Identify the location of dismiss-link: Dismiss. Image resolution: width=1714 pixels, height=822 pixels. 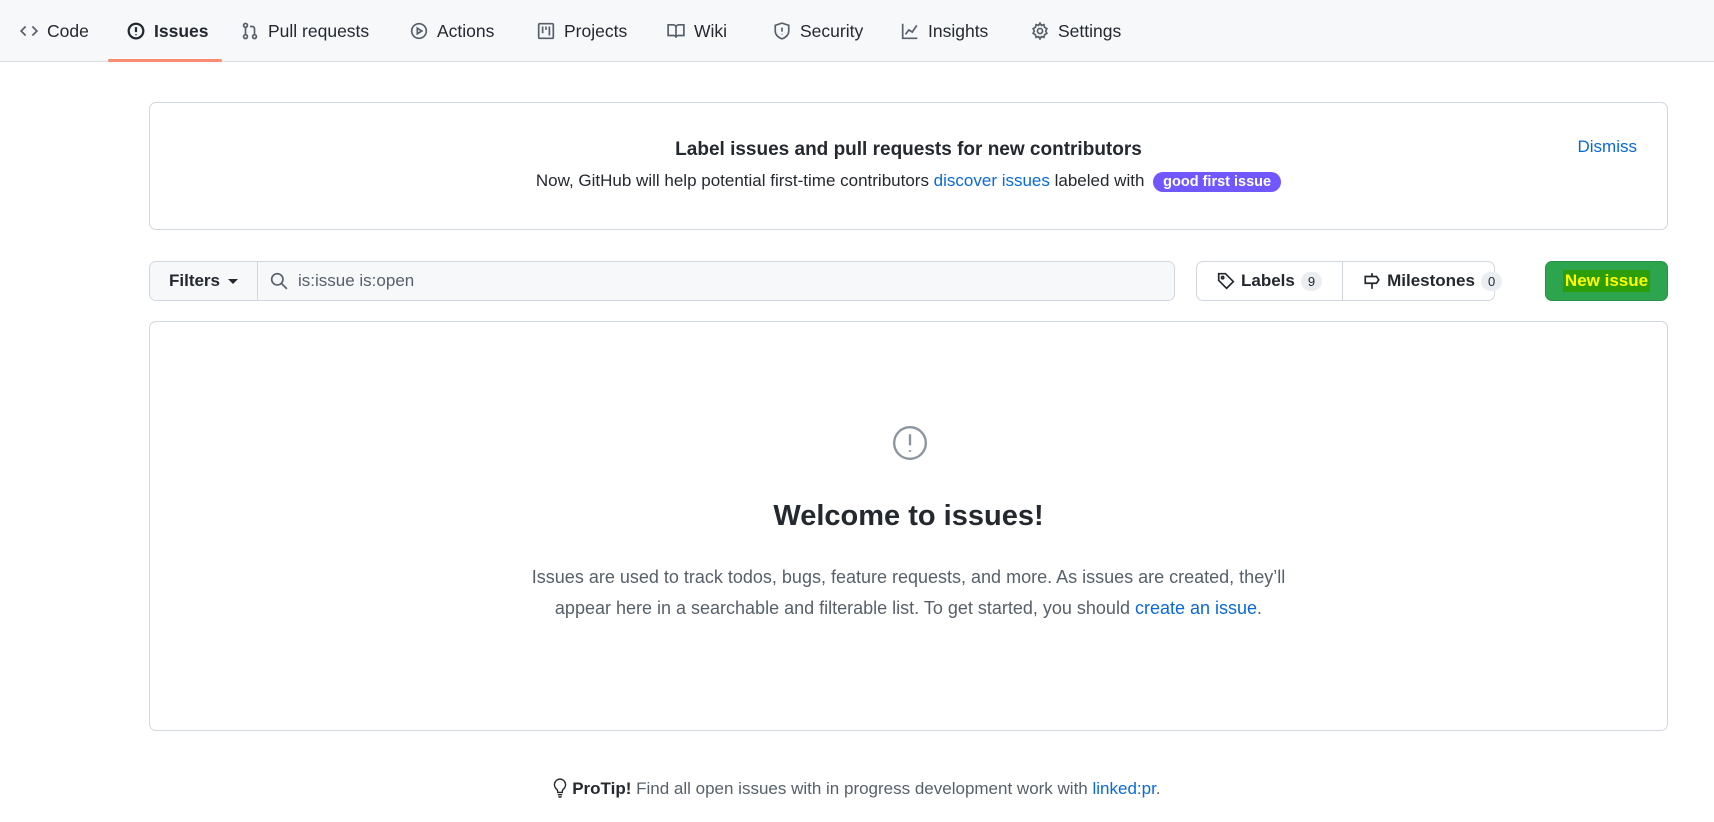
(1608, 147).